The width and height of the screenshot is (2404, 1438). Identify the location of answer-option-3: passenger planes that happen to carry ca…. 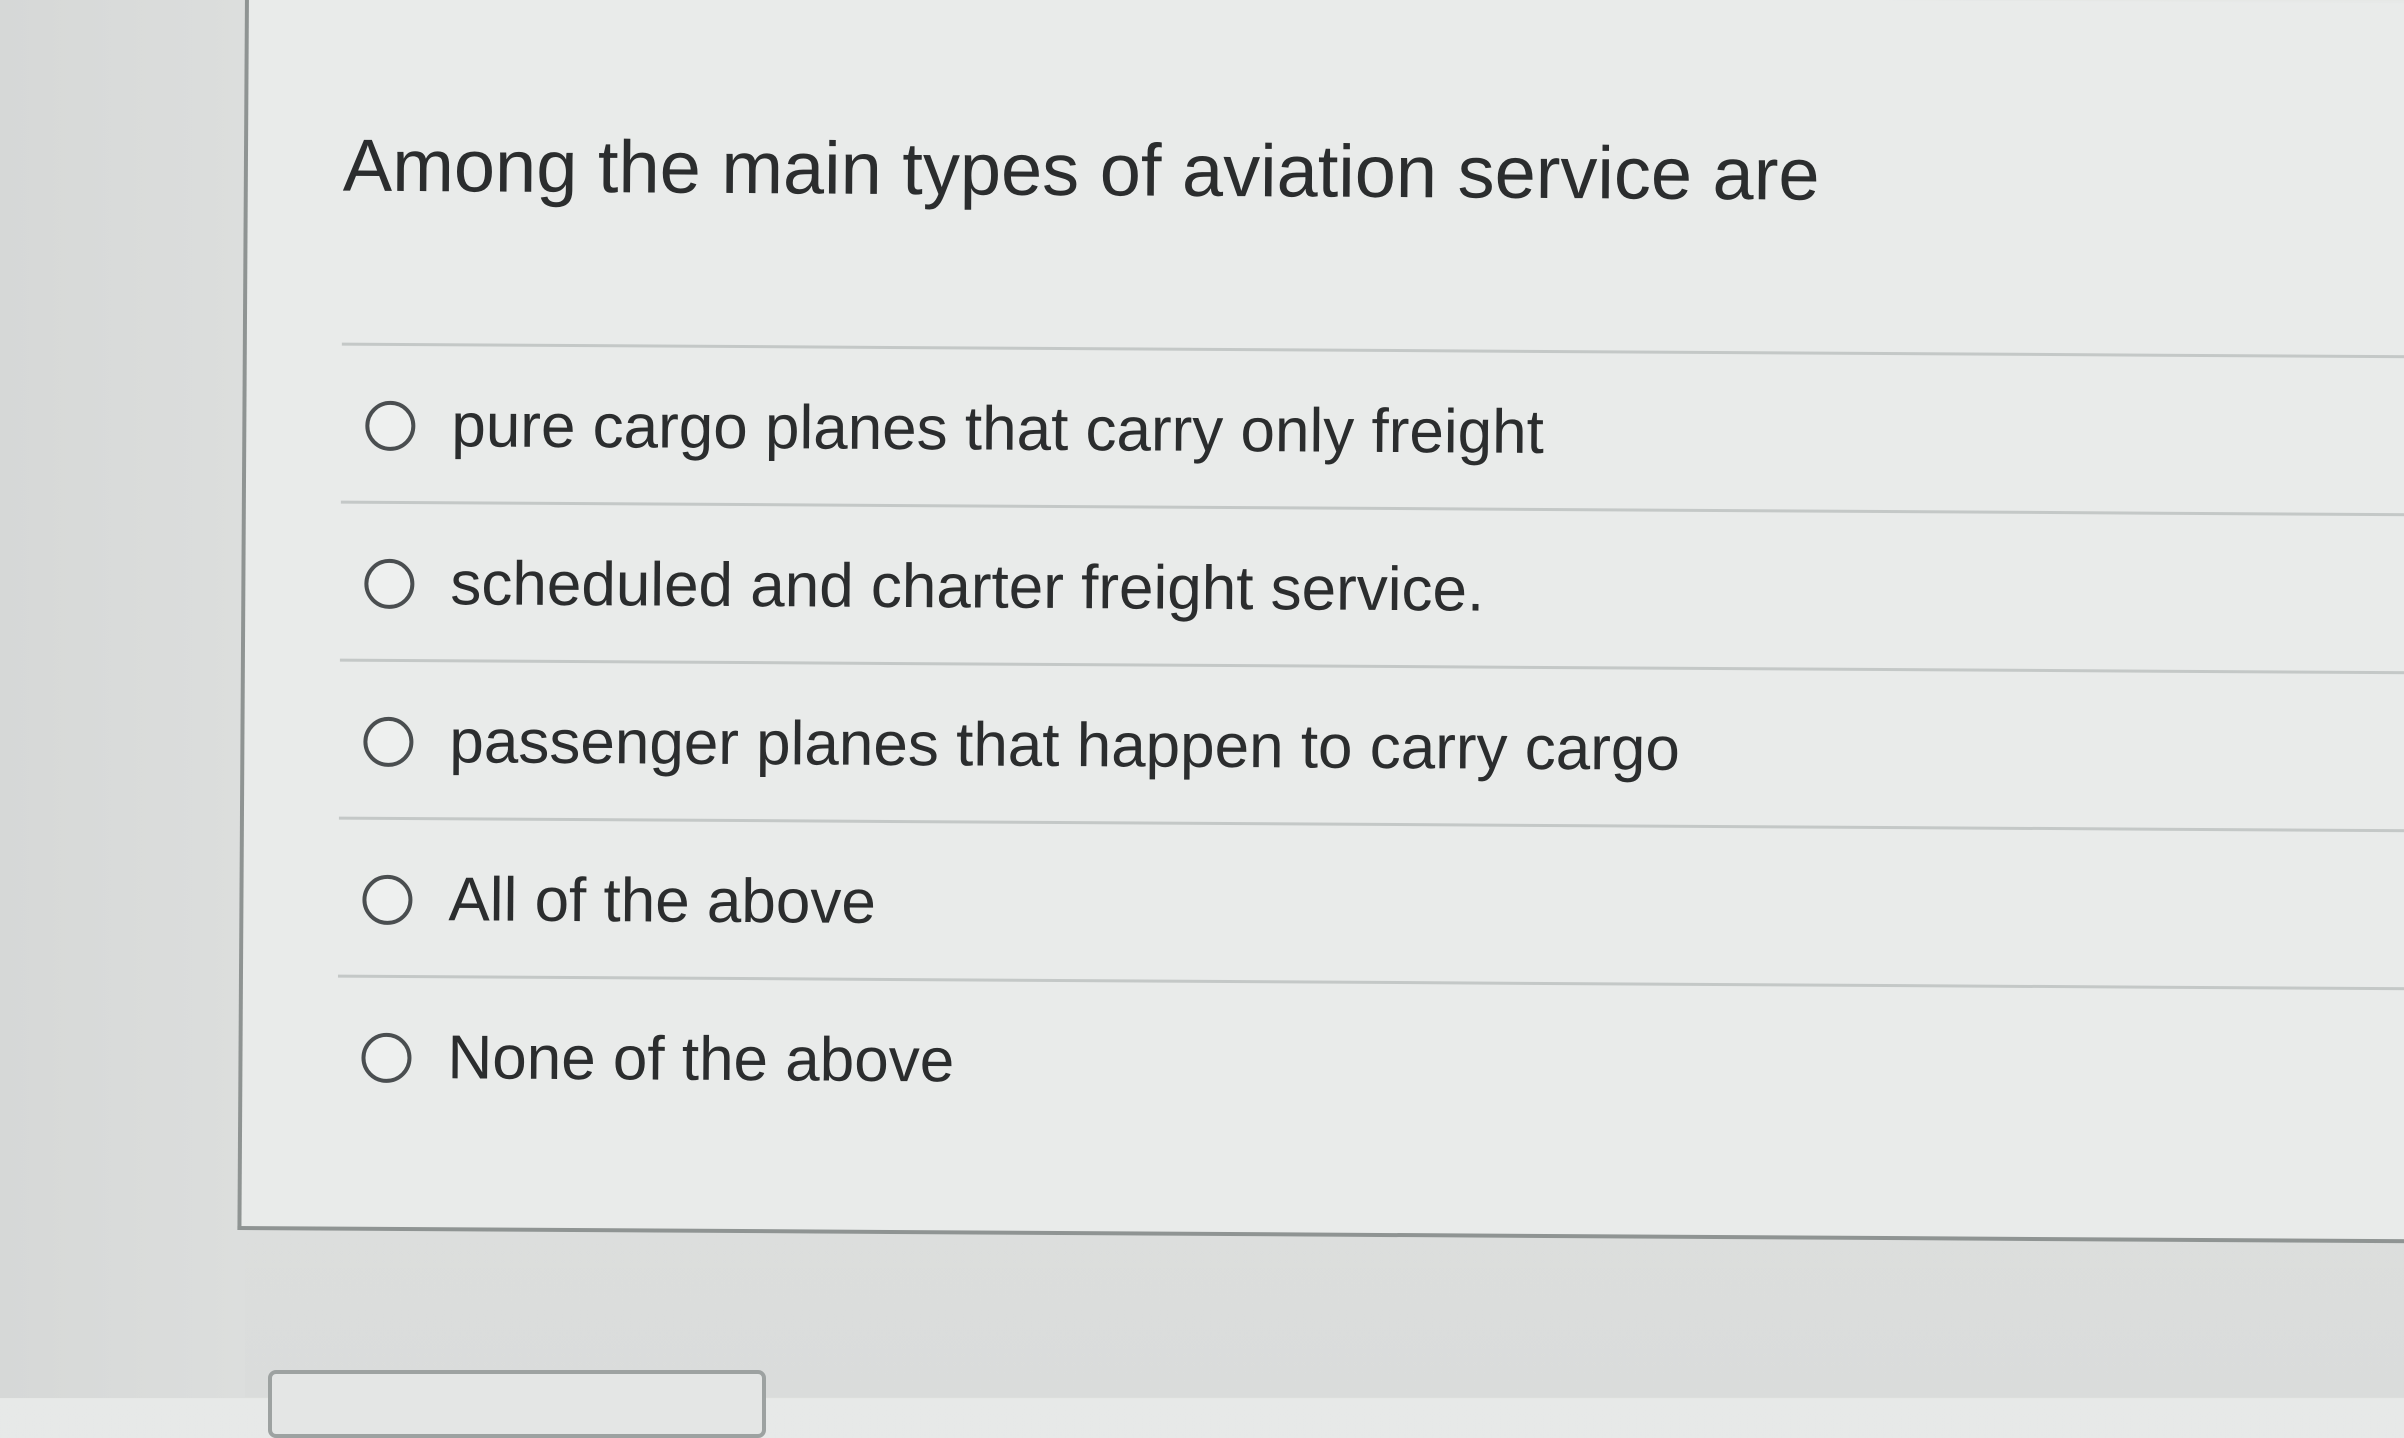
(1371, 747).